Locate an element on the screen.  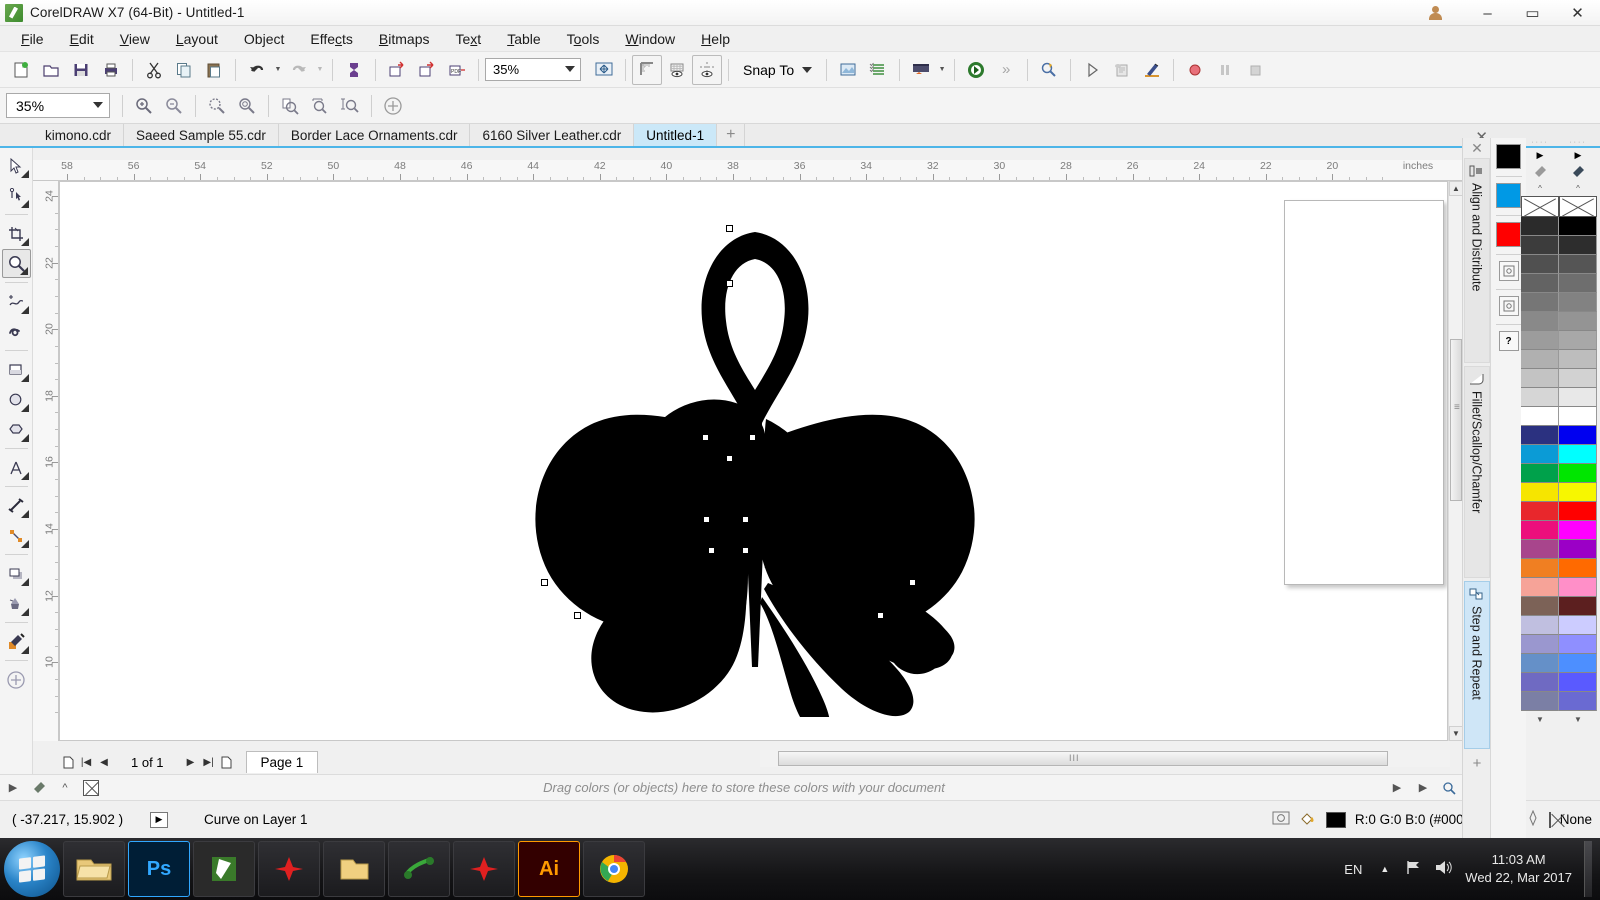
add-page-after-icon is located at coordinates (227, 762).